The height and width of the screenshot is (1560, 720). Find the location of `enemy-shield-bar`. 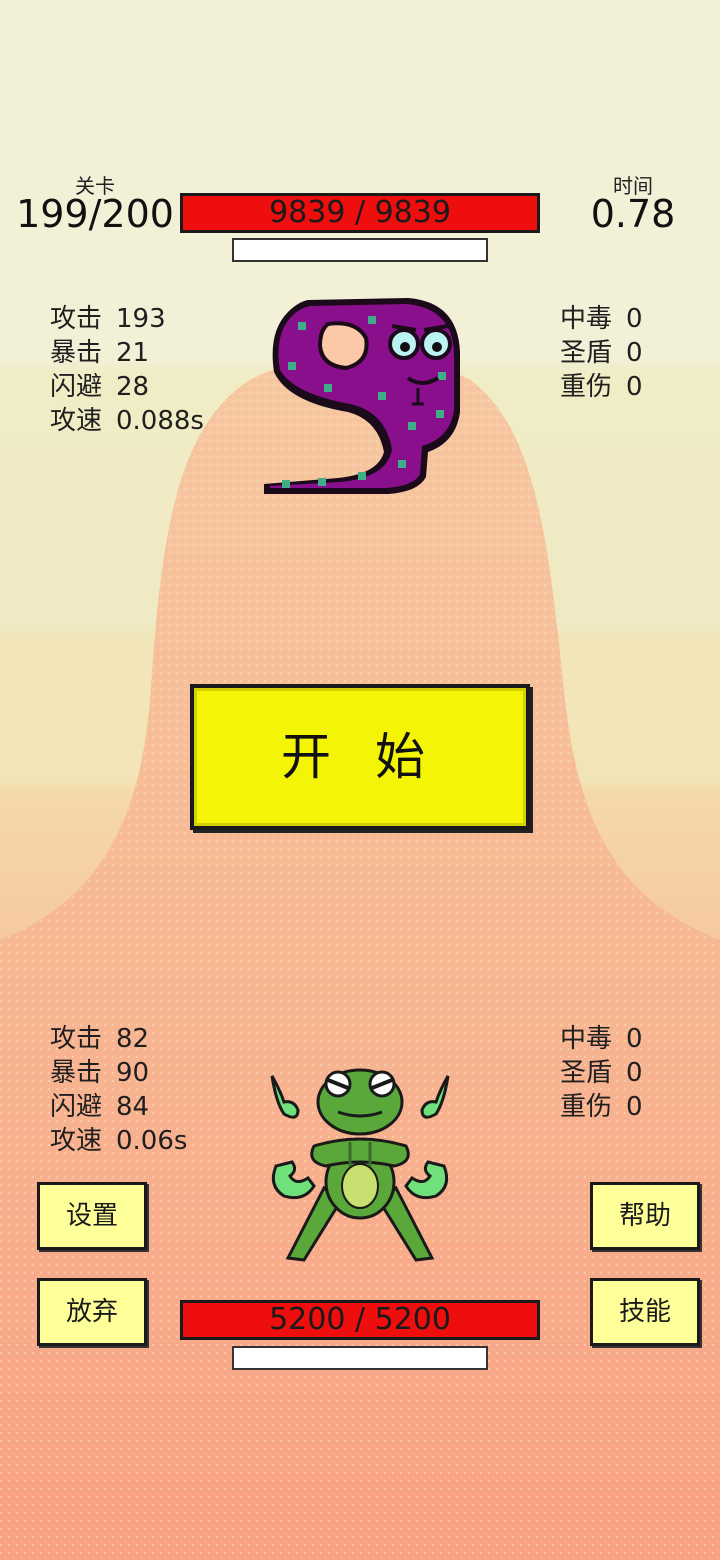

enemy-shield-bar is located at coordinates (360, 250).